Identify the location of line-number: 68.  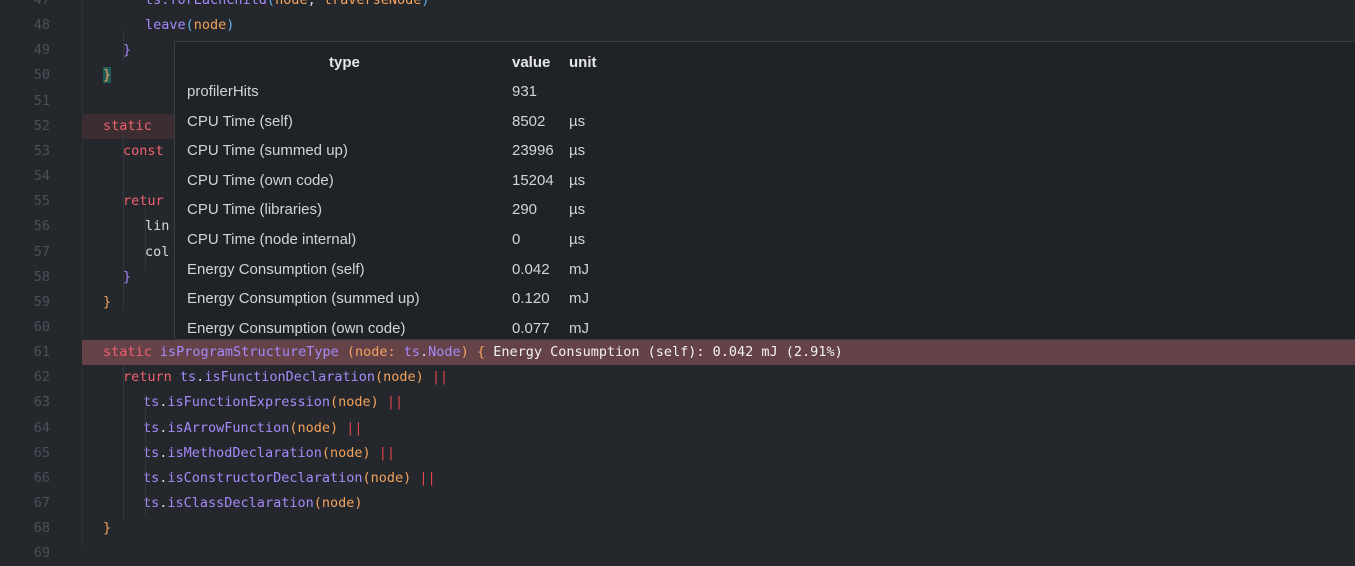
(41, 528).